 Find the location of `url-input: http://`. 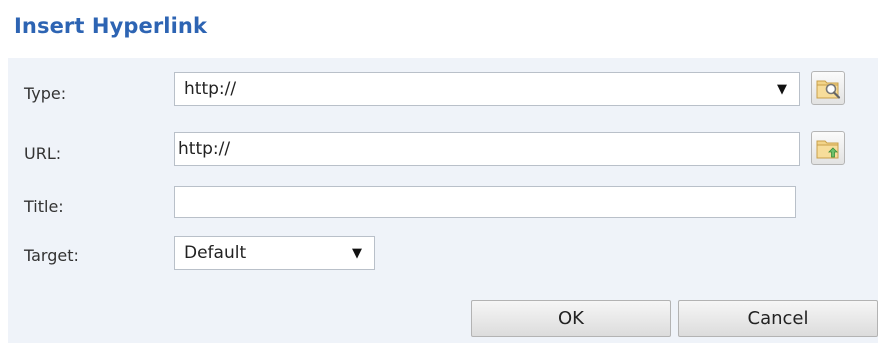

url-input: http:// is located at coordinates (487, 149).